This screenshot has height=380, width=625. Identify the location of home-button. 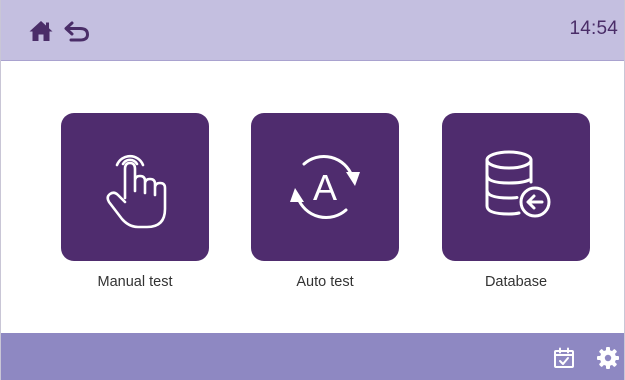
(41, 31).